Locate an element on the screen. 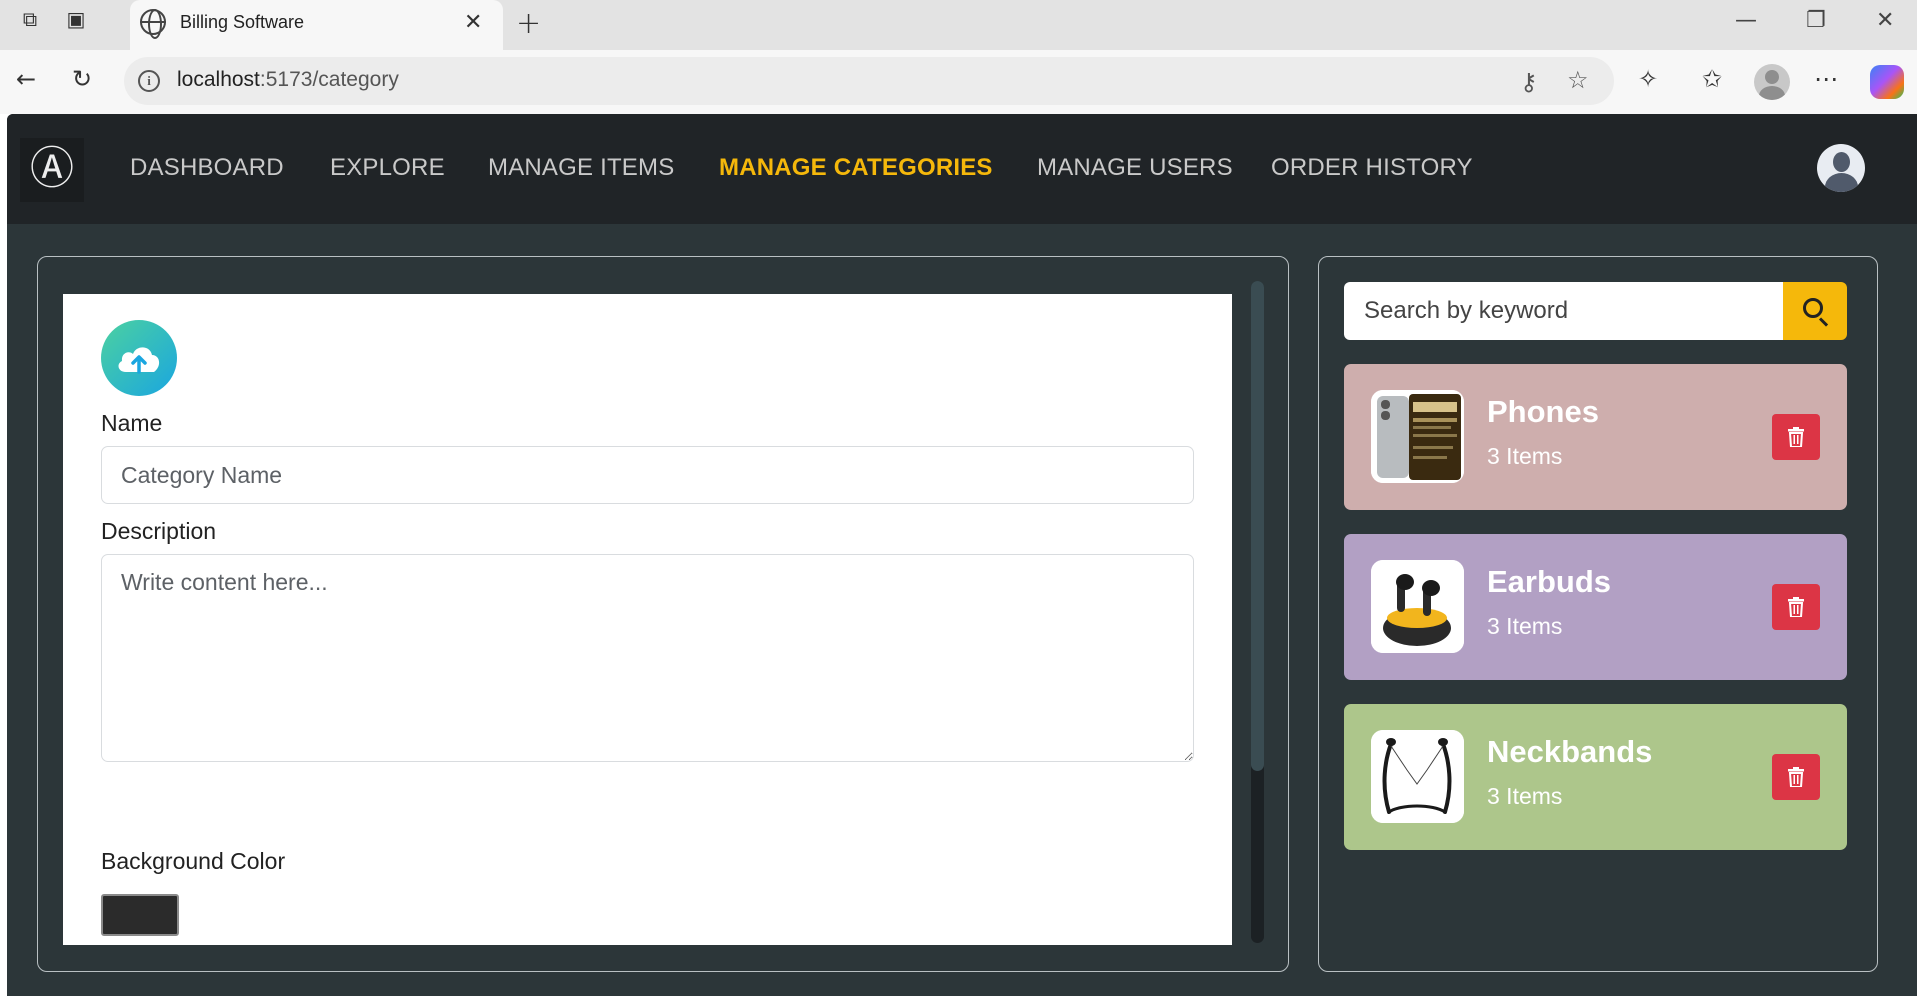 The image size is (1917, 996). search-icon-handle is located at coordinates (1823, 322).